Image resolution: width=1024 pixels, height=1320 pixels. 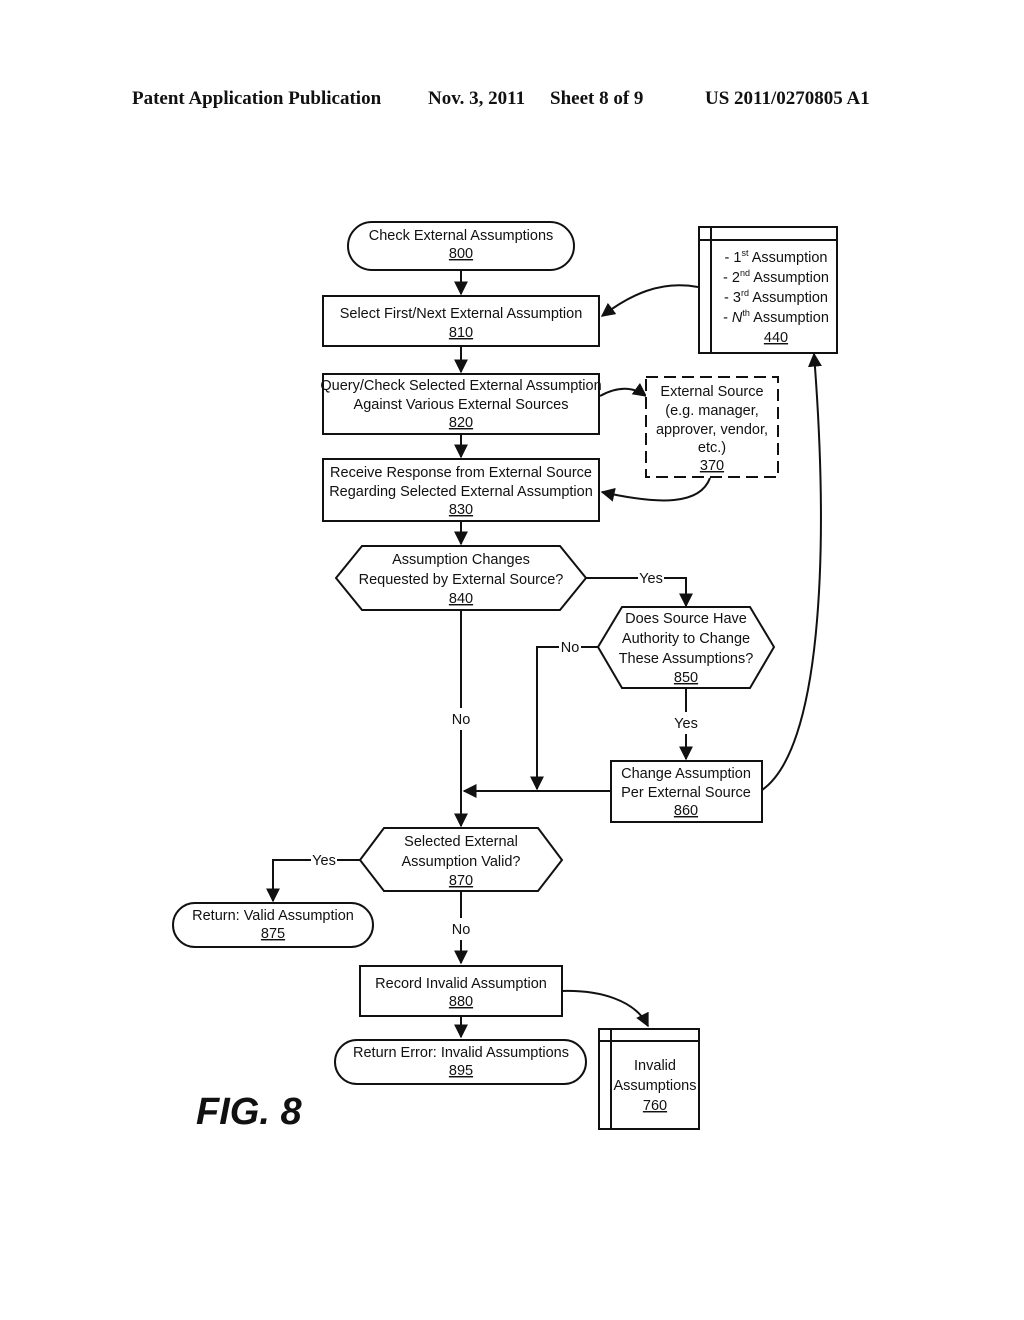 I want to click on node-870-assumption-valid: Selected External Assumption Valid? 870, so click(x=461, y=859).